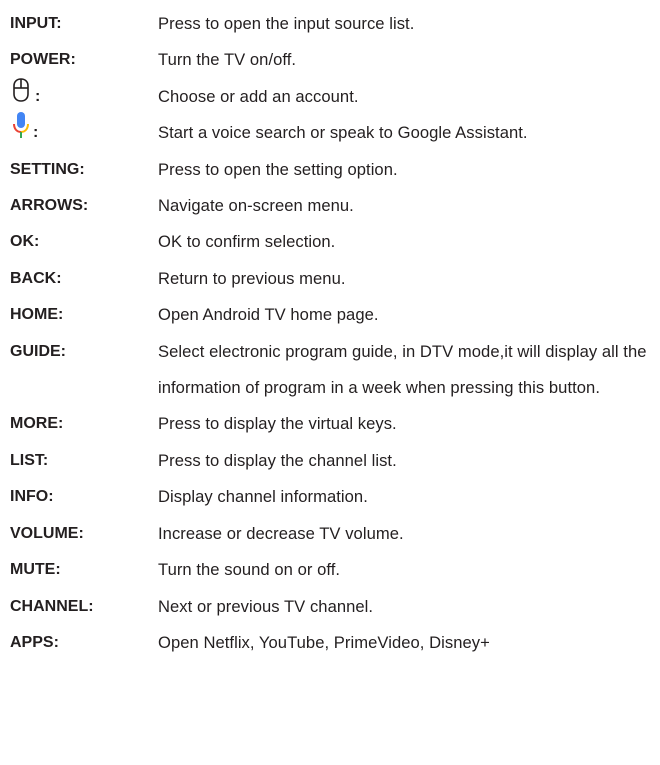 Image resolution: width=660 pixels, height=765 pixels. I want to click on list-item-account: : Choose or add an account., so click(330, 96).